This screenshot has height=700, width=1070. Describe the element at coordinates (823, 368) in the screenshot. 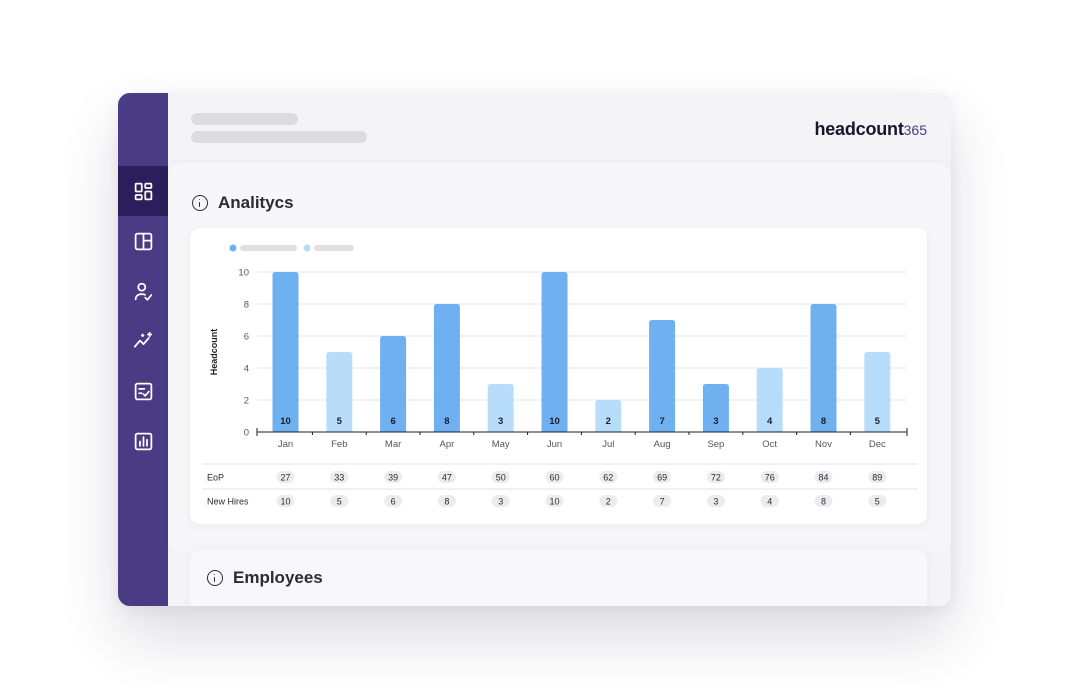

I see `bar-nov` at that location.